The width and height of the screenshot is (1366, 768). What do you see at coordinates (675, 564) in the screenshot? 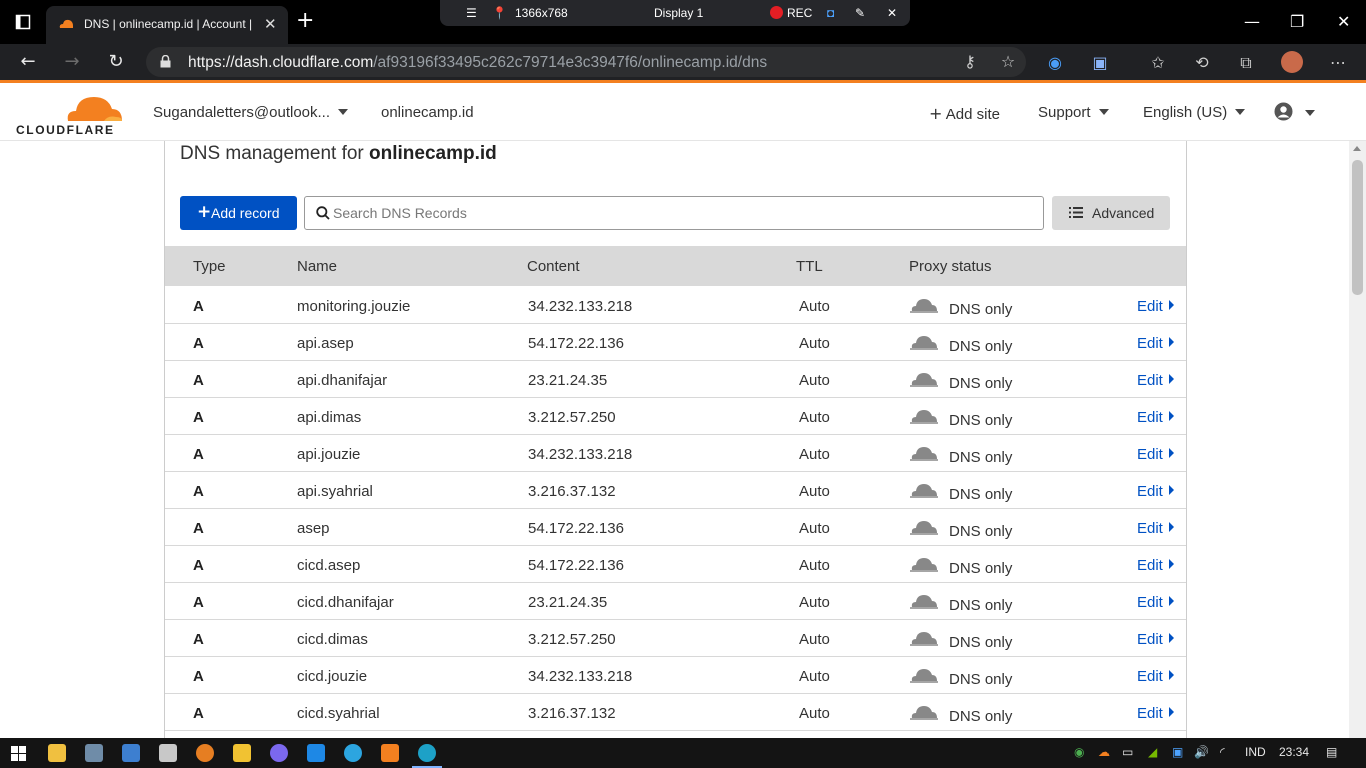
I see `table-row: Acicd.asep 54.172.22.136 Auto DNS only Edit` at bounding box center [675, 564].